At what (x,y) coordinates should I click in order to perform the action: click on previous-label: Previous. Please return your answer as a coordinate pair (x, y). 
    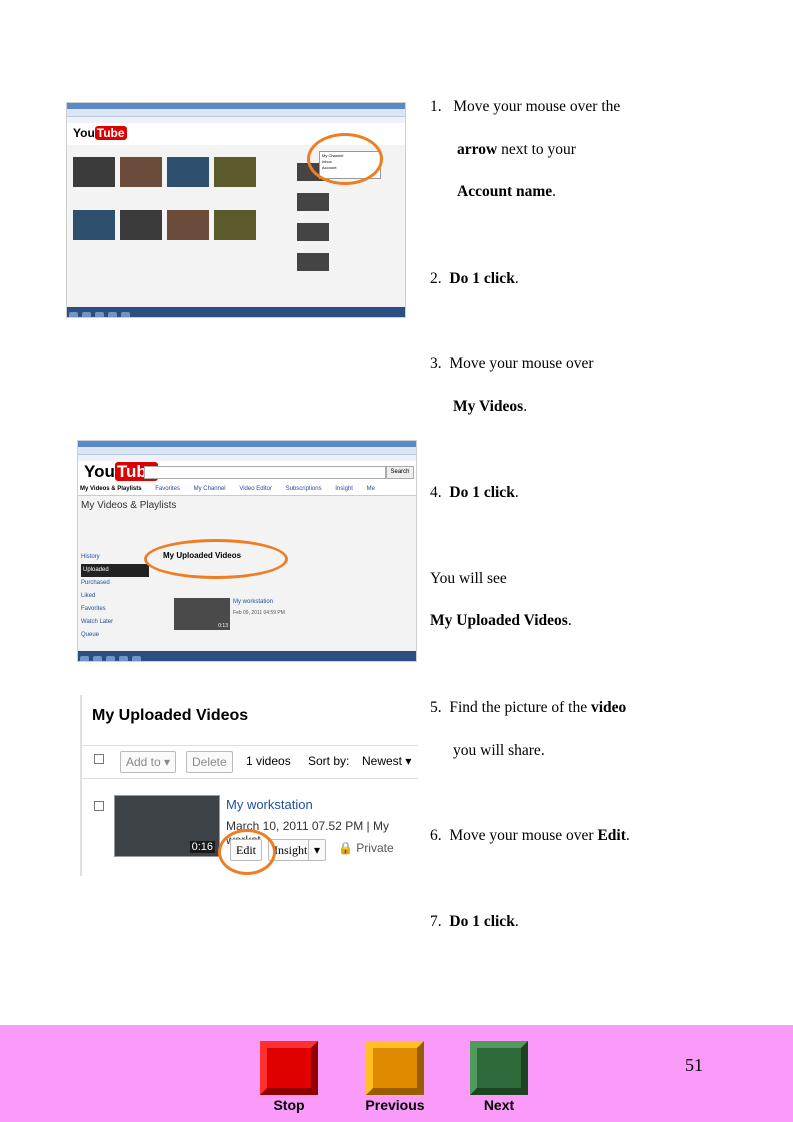
    Looking at the image, I should click on (395, 1105).